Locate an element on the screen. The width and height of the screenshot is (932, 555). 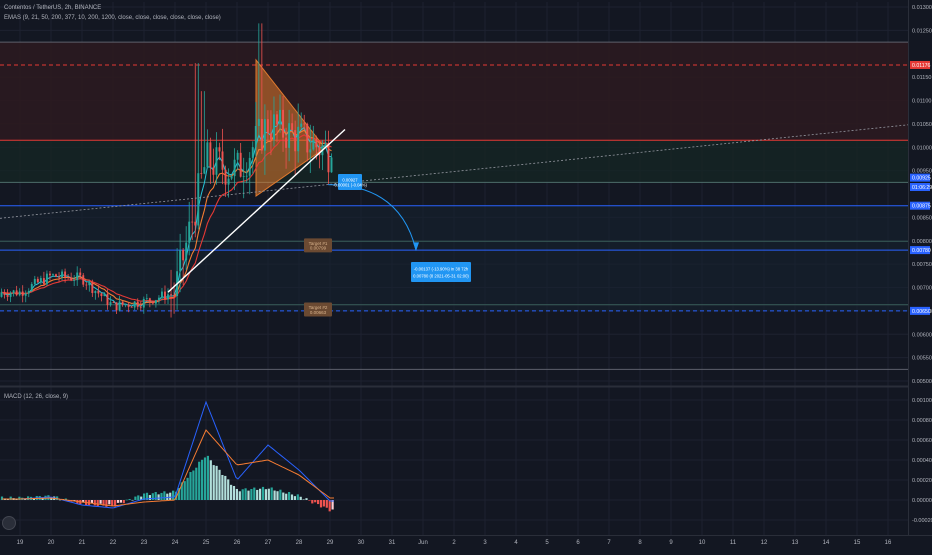
target1-label: Target #10.00799 is located at coordinates (318, 245).